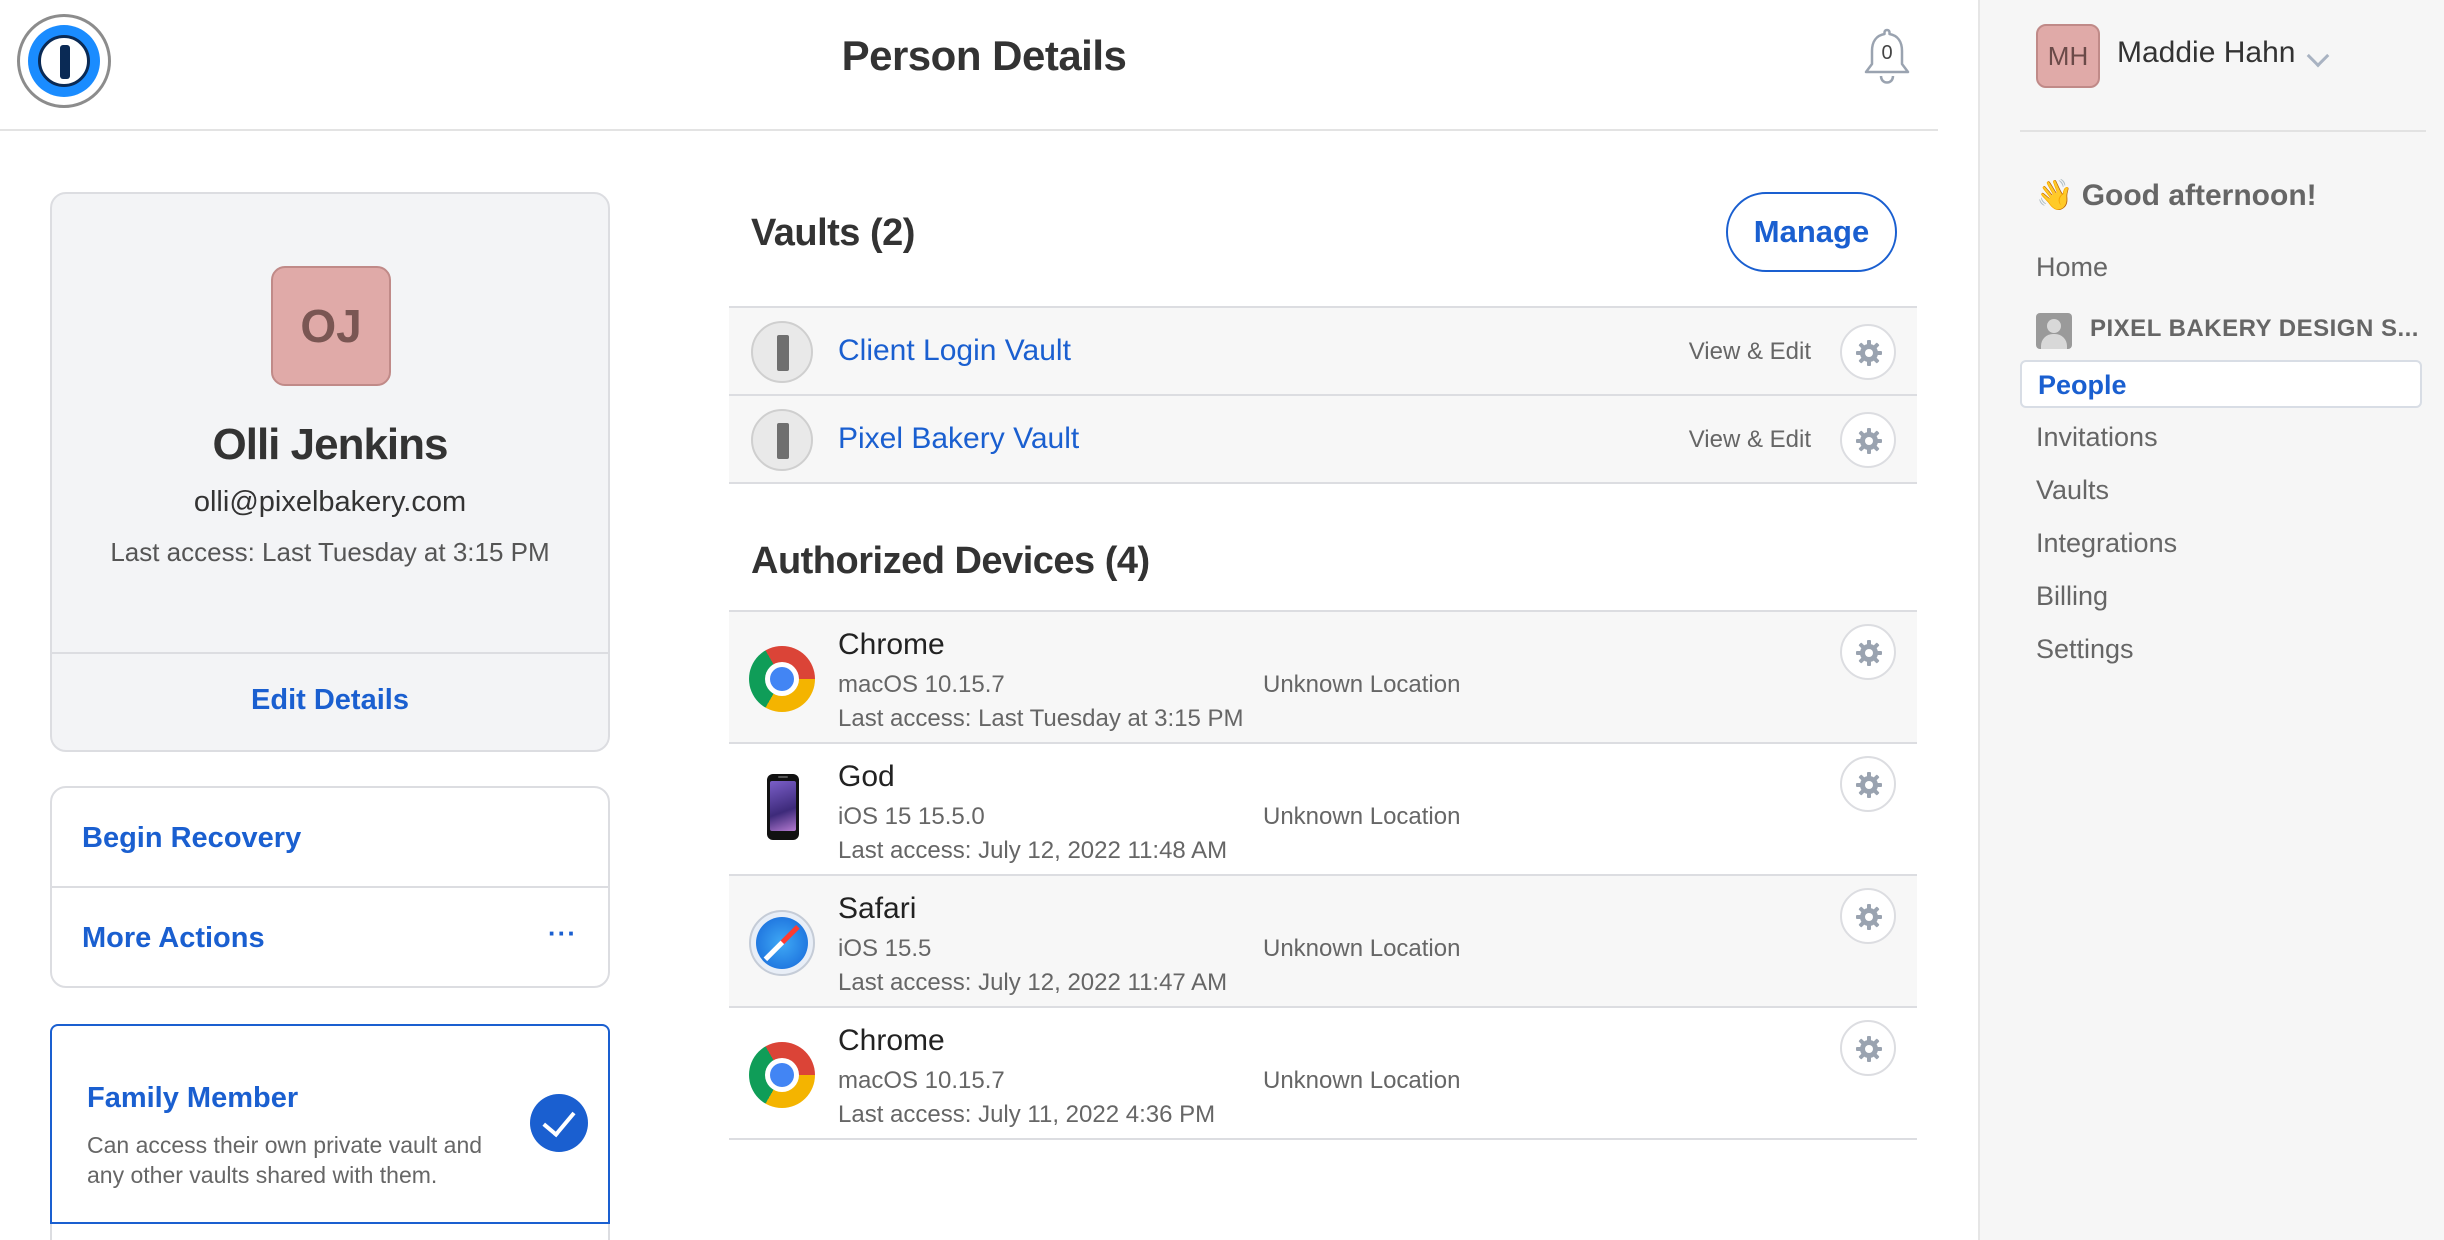 The image size is (2444, 1240). Describe the element at coordinates (877, 908) in the screenshot. I see `device-name: Safari` at that location.